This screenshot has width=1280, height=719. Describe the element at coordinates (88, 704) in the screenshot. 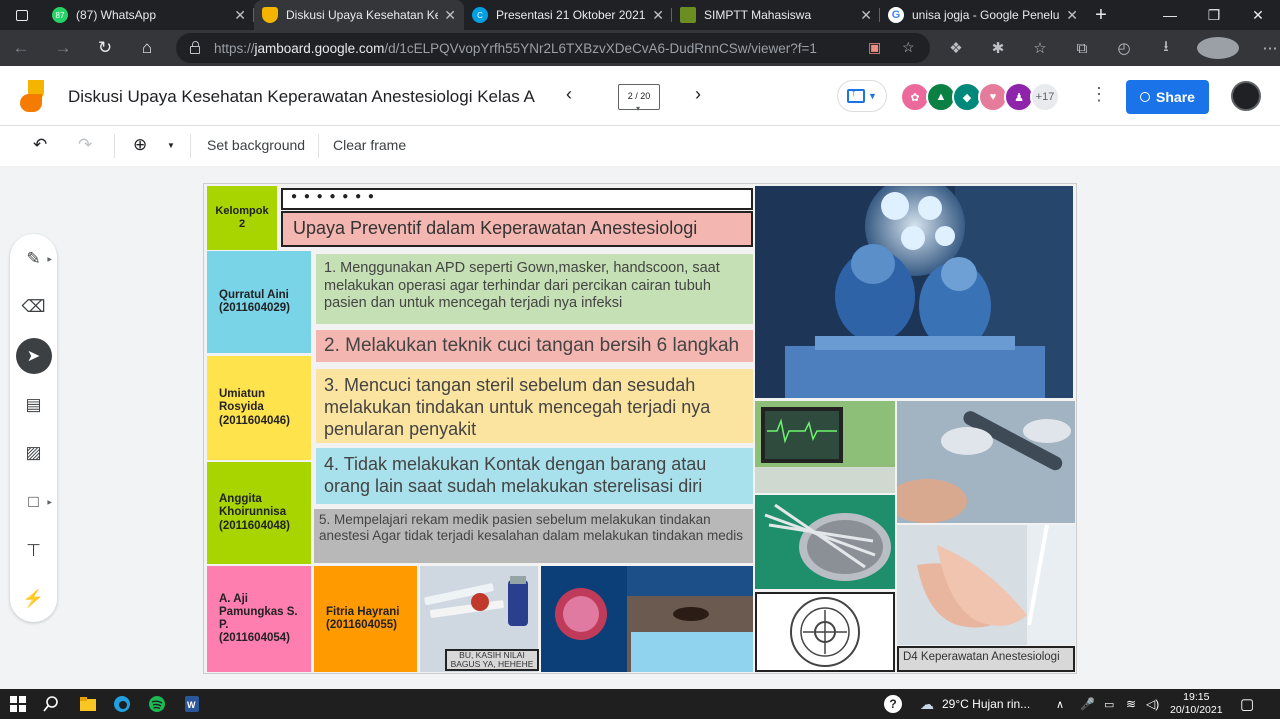

I see `file-explorer-icon` at that location.